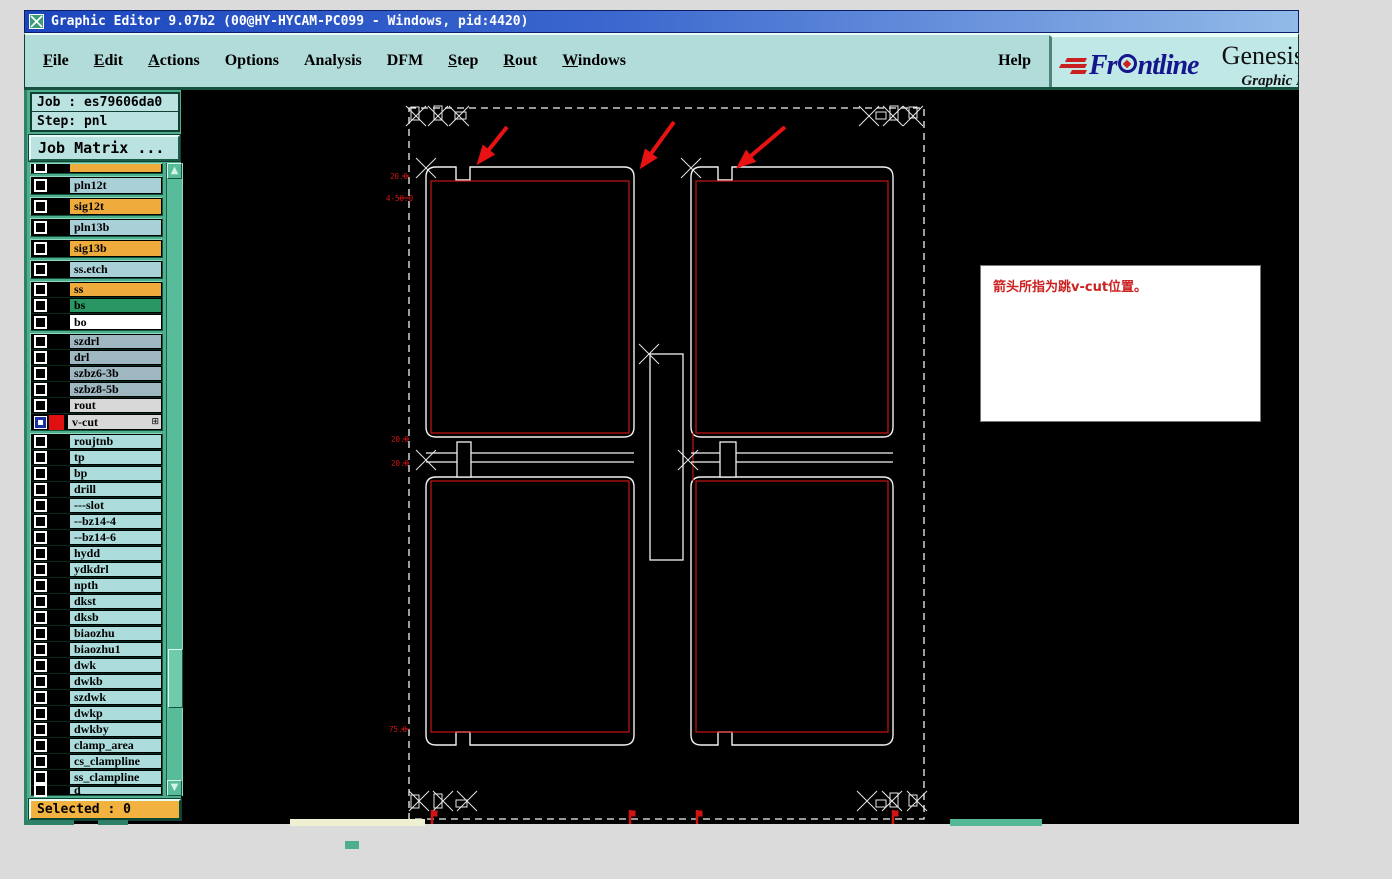  I want to click on layer-row-biaozhu1: biaozhu1, so click(96, 650).